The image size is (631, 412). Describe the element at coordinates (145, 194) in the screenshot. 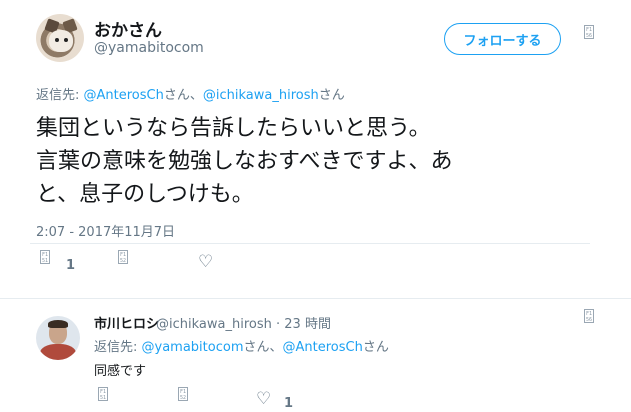

I see `tweet-text-line: と、息子のしつけも。` at that location.